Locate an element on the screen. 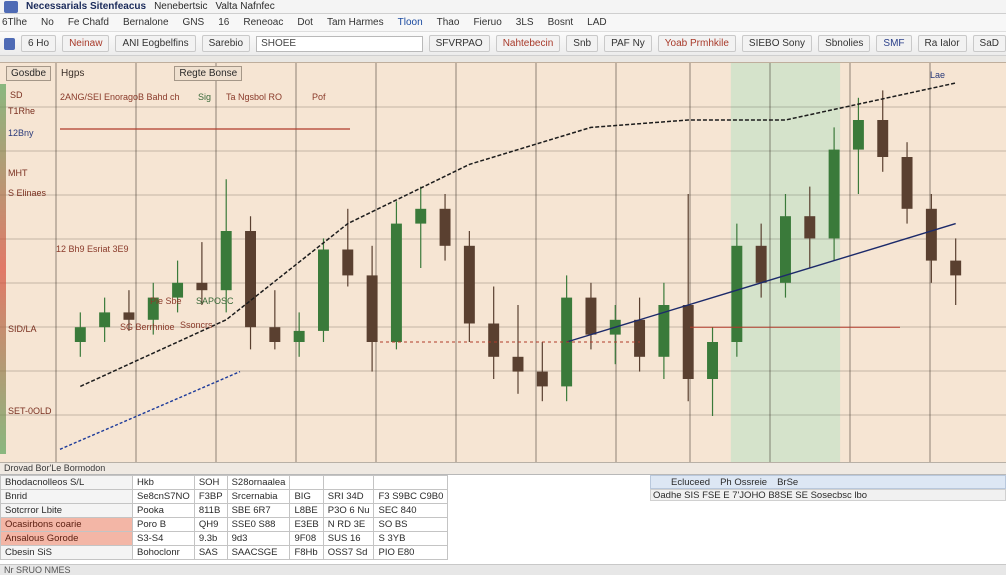  menu-item-3: Bernalone is located at coordinates (146, 22).